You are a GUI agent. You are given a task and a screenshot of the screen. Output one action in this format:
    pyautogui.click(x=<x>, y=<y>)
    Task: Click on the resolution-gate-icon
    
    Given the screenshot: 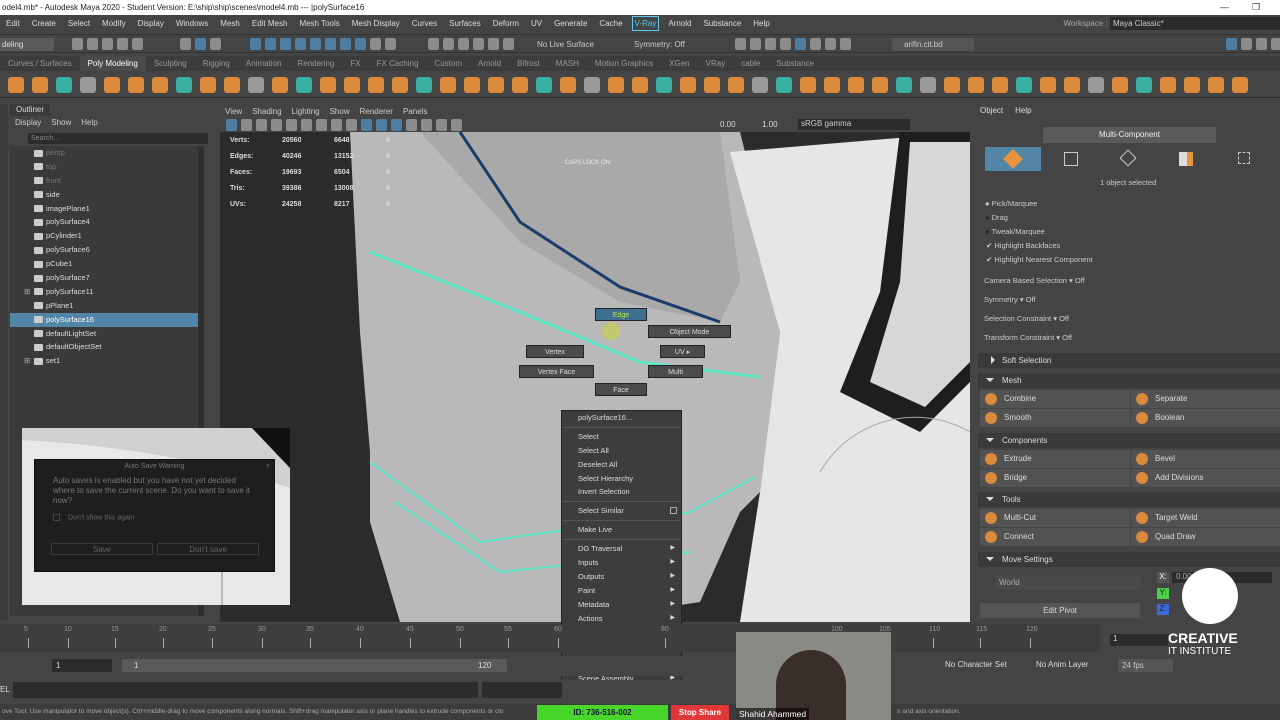 What is the action you would take?
    pyautogui.click(x=321, y=125)
    